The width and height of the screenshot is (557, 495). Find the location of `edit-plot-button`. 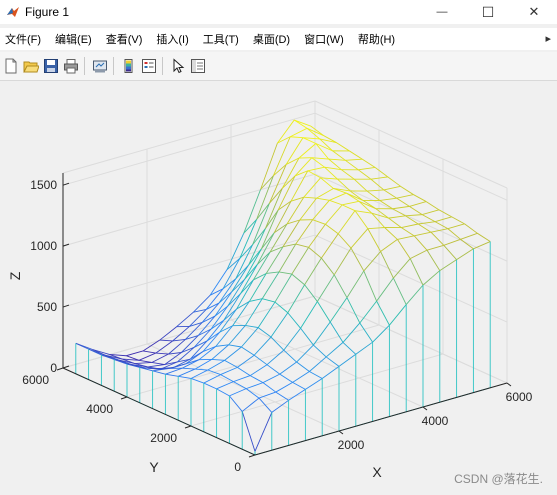

edit-plot-button is located at coordinates (178, 66).